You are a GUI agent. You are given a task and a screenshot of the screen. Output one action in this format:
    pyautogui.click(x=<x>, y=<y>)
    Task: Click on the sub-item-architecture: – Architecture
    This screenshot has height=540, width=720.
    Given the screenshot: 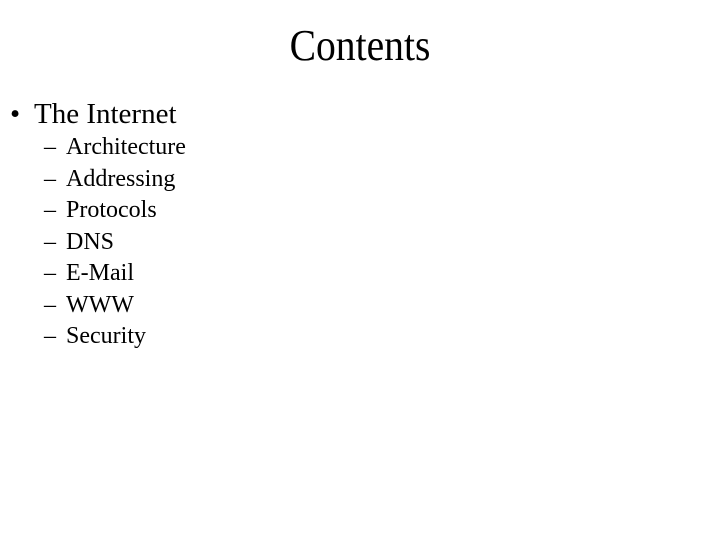 What is the action you would take?
    pyautogui.click(x=150, y=148)
    